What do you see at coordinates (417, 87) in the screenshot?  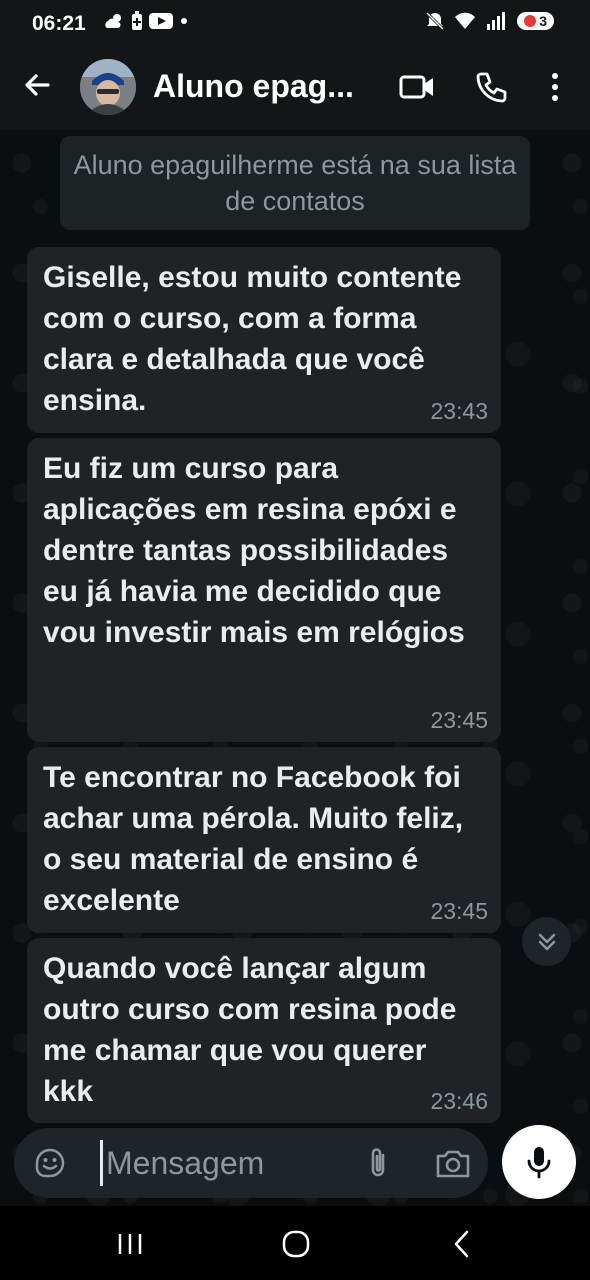 I see `video-call-icon` at bounding box center [417, 87].